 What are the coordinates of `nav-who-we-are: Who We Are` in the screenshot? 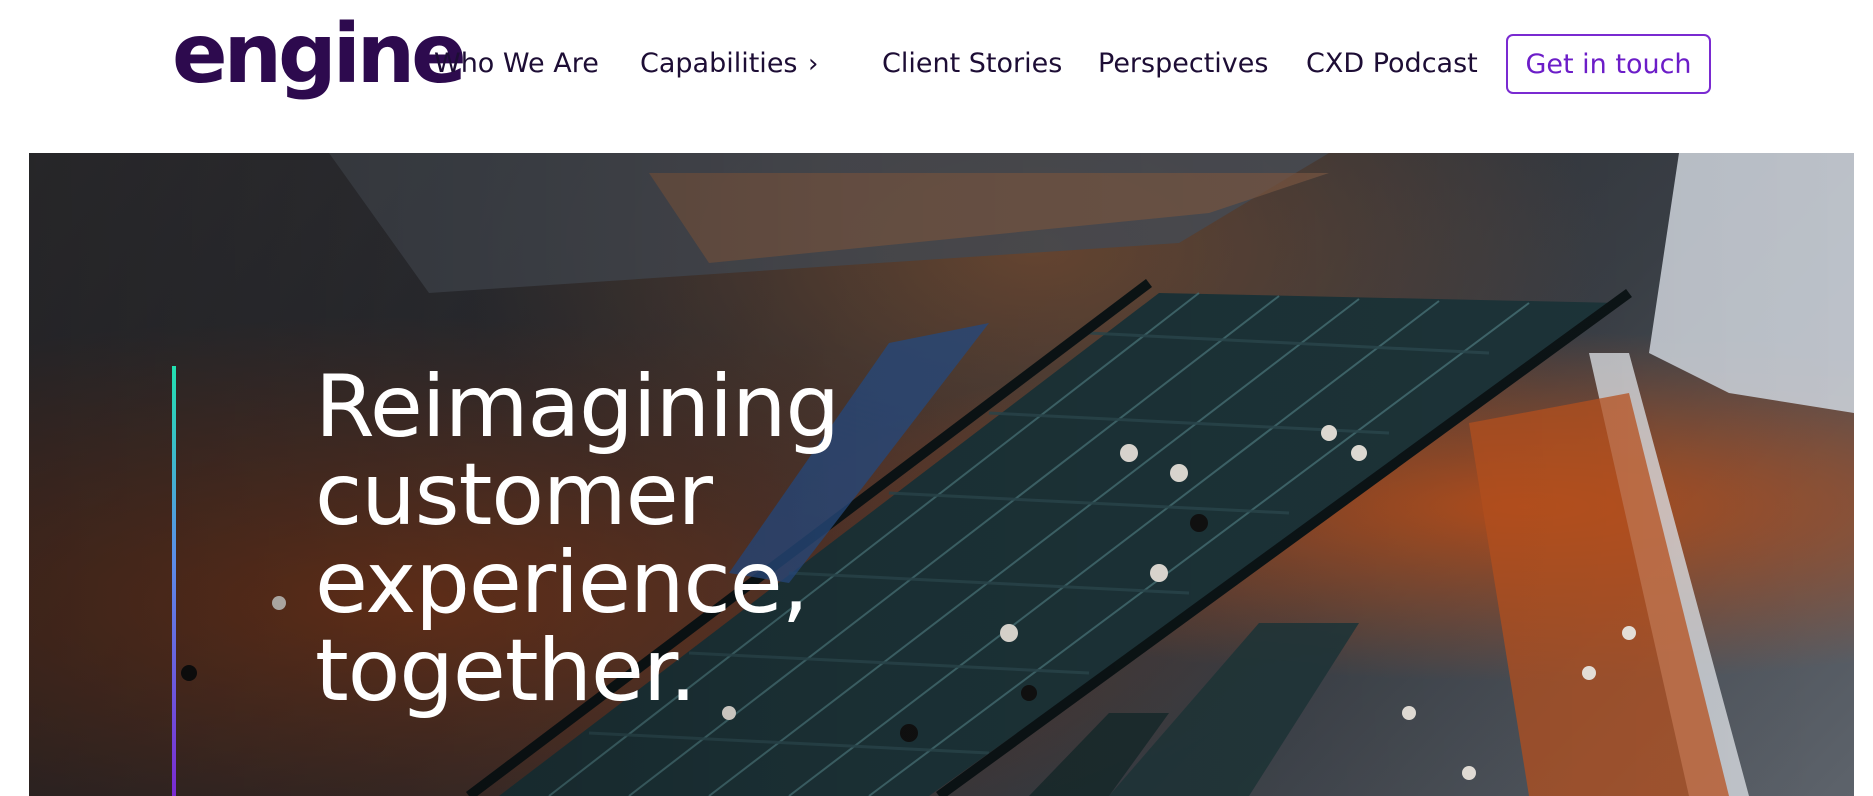 It's located at (516, 64).